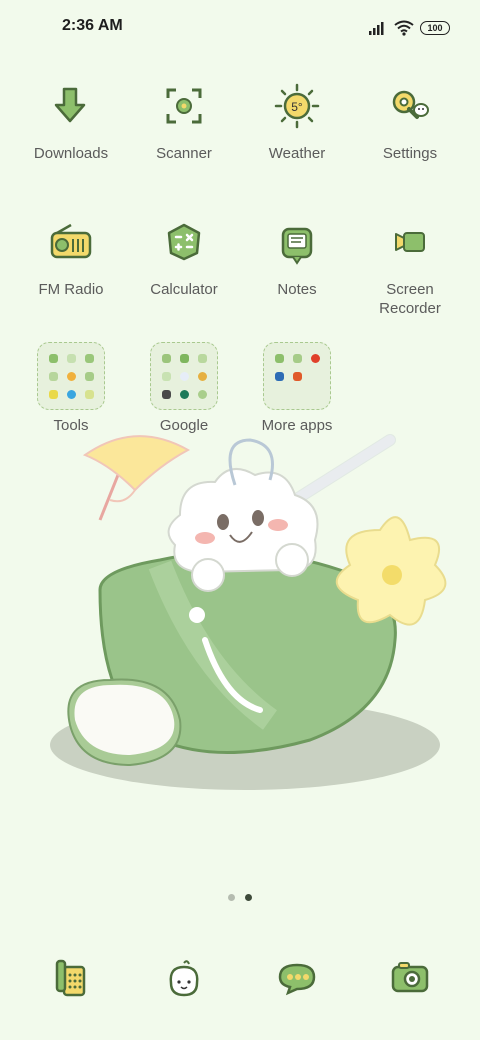  I want to click on app-label: Scanner, so click(184, 153).